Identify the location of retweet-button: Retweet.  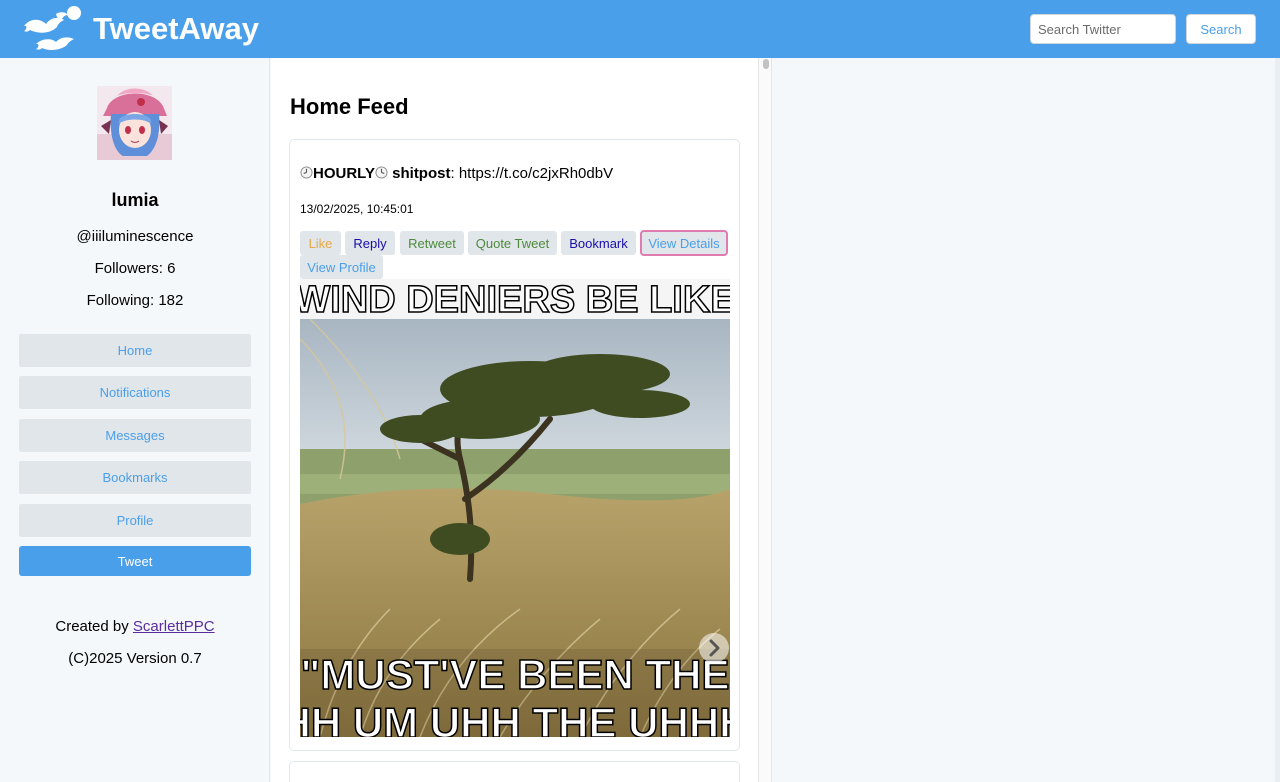
(432, 243).